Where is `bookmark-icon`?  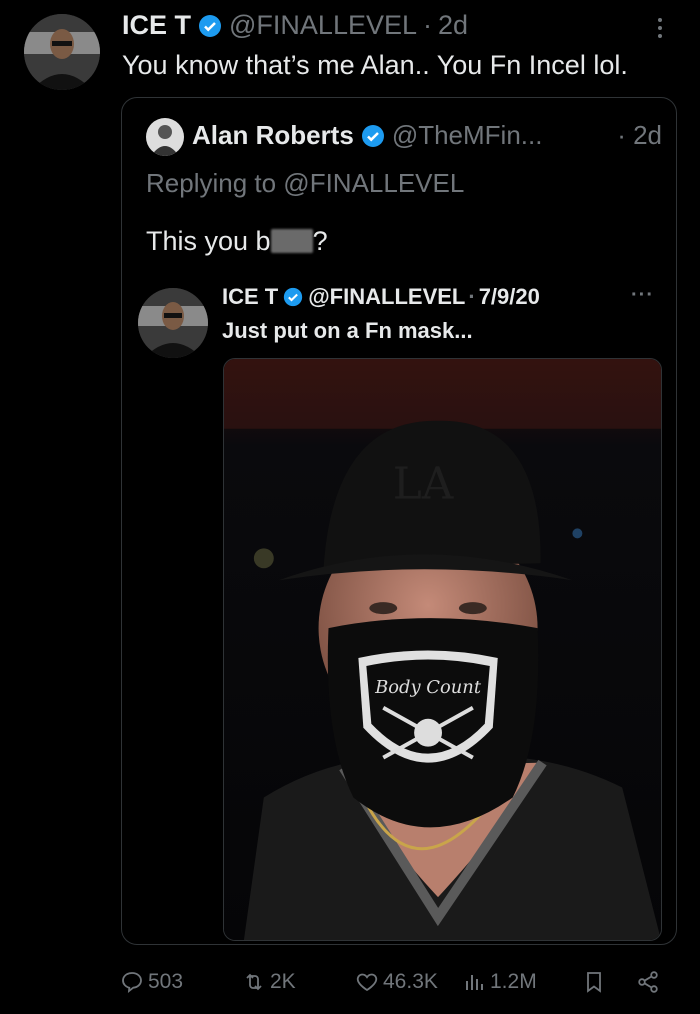
bookmark-icon is located at coordinates (594, 982).